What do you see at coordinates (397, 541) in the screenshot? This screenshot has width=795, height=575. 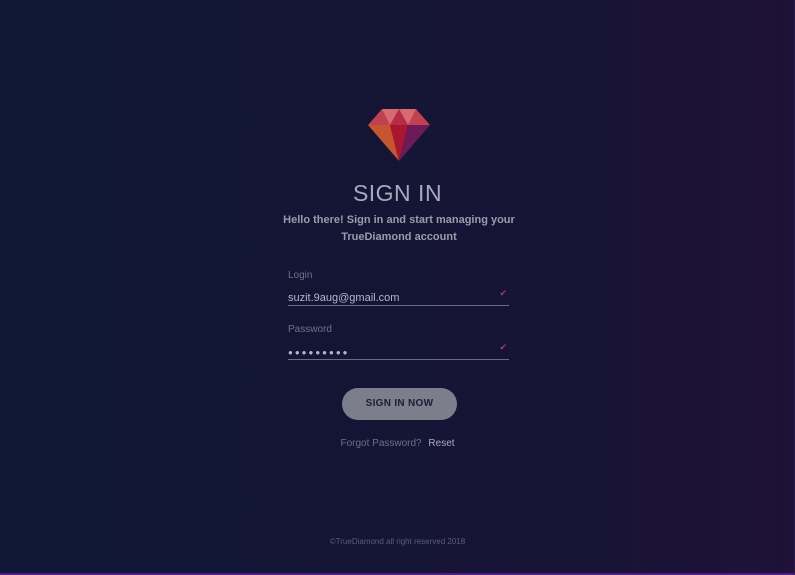 I see `footer-copyright: ©TrueDiamond all right reserved 2018` at bounding box center [397, 541].